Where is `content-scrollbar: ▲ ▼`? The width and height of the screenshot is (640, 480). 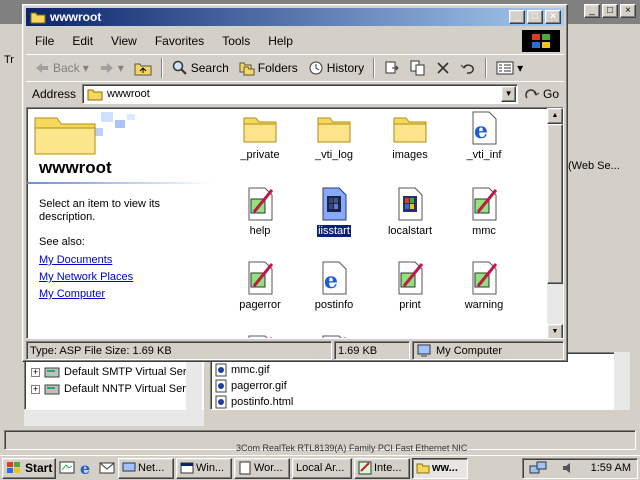 content-scrollbar: ▲ ▼ is located at coordinates (555, 223).